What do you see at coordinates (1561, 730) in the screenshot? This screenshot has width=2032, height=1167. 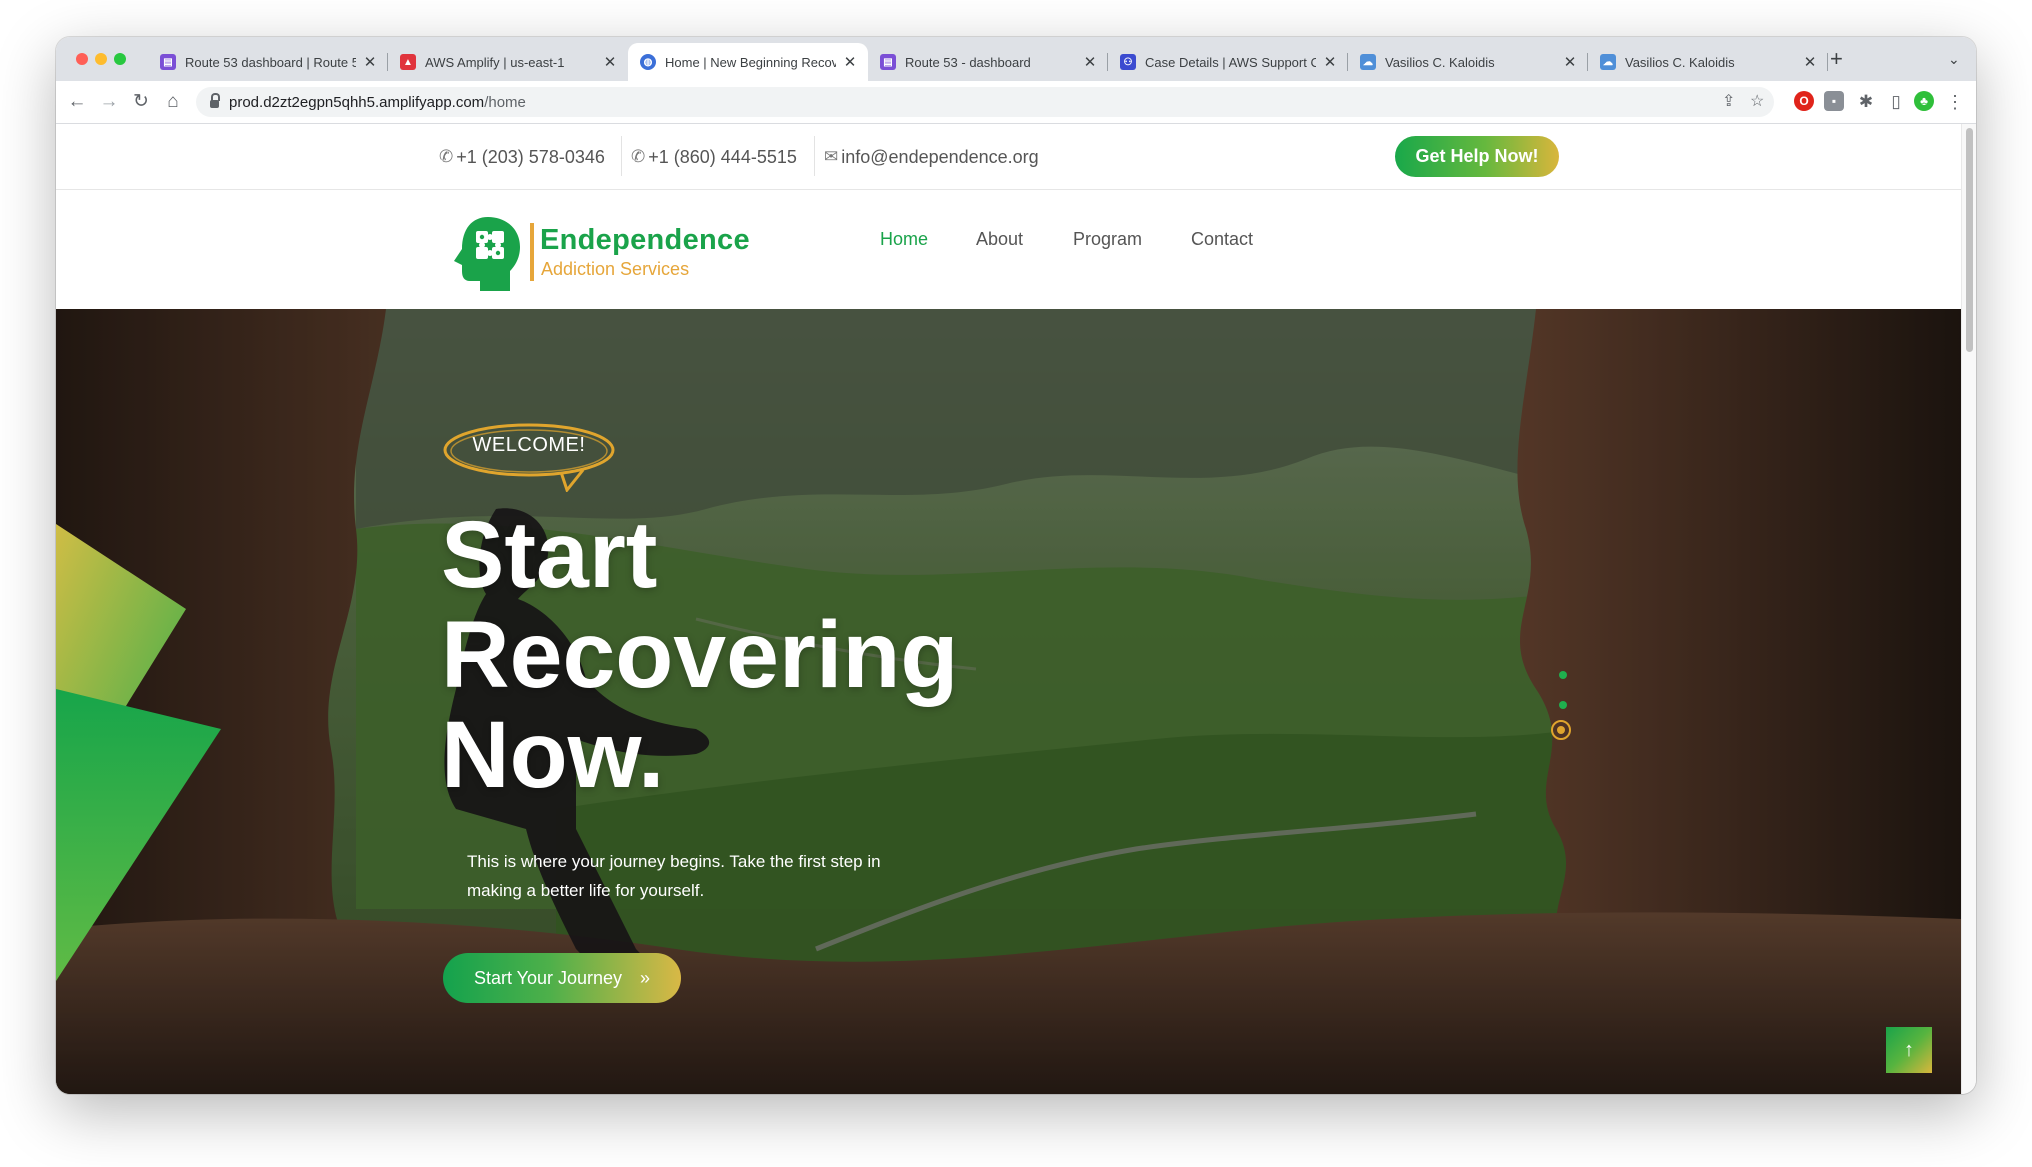 I see `slider-dot-3-active` at bounding box center [1561, 730].